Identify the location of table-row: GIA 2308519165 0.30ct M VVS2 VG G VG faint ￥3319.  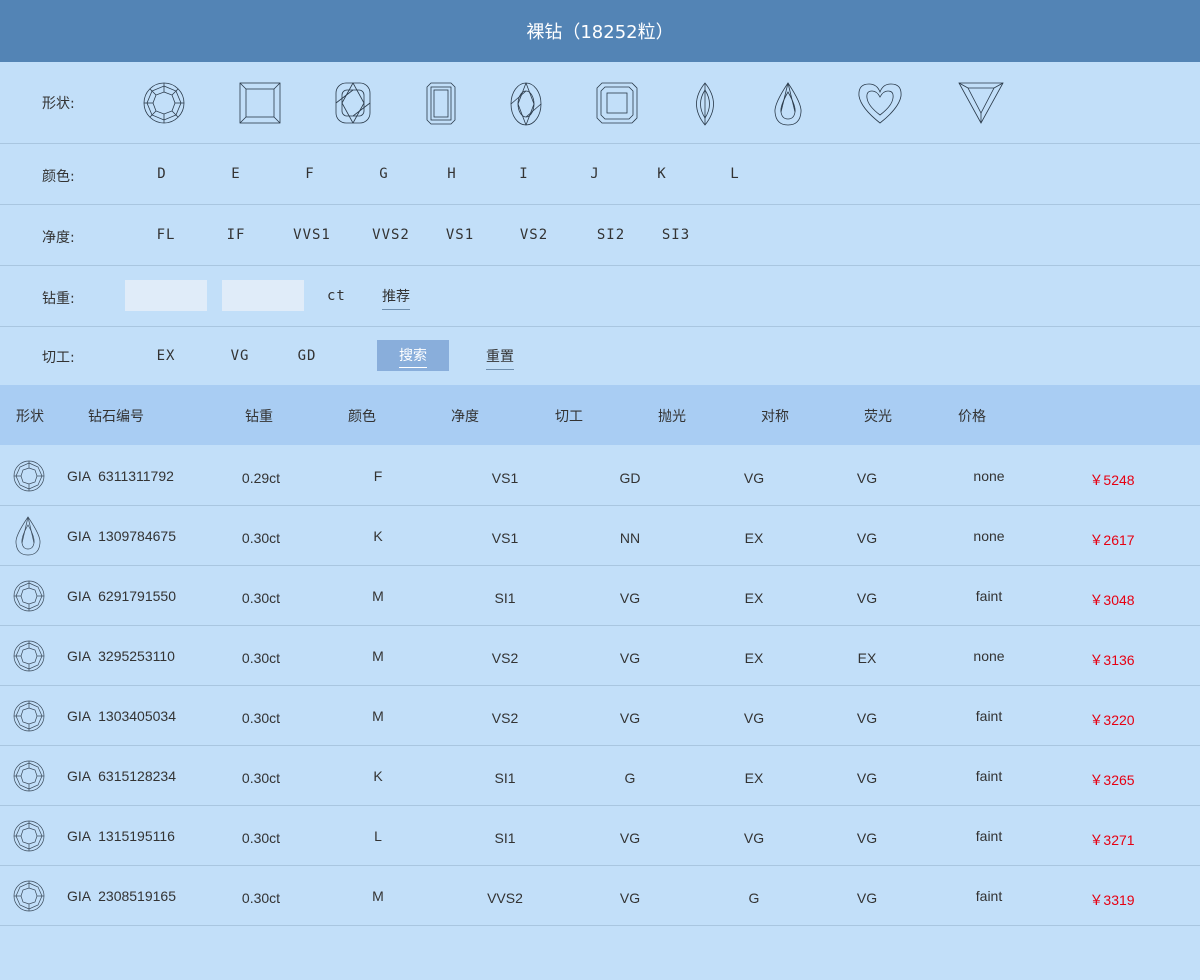
(600, 896).